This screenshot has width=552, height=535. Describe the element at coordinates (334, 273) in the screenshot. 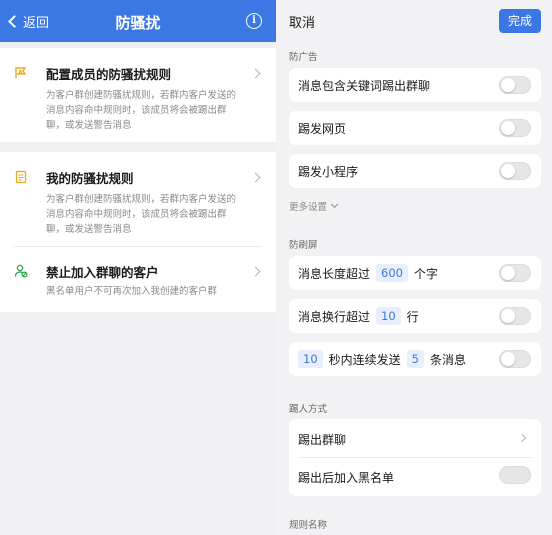

I see `row-prefix: 消息长度超过` at that location.